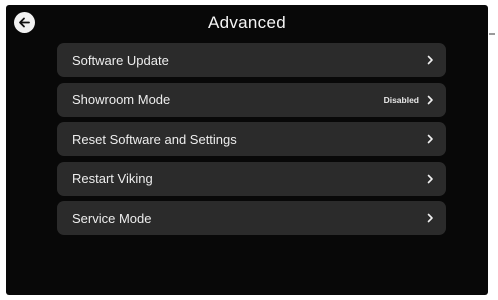 This screenshot has width=498, height=300. What do you see at coordinates (121, 99) in the screenshot?
I see `menu-item-label: Showroom Mode` at bounding box center [121, 99].